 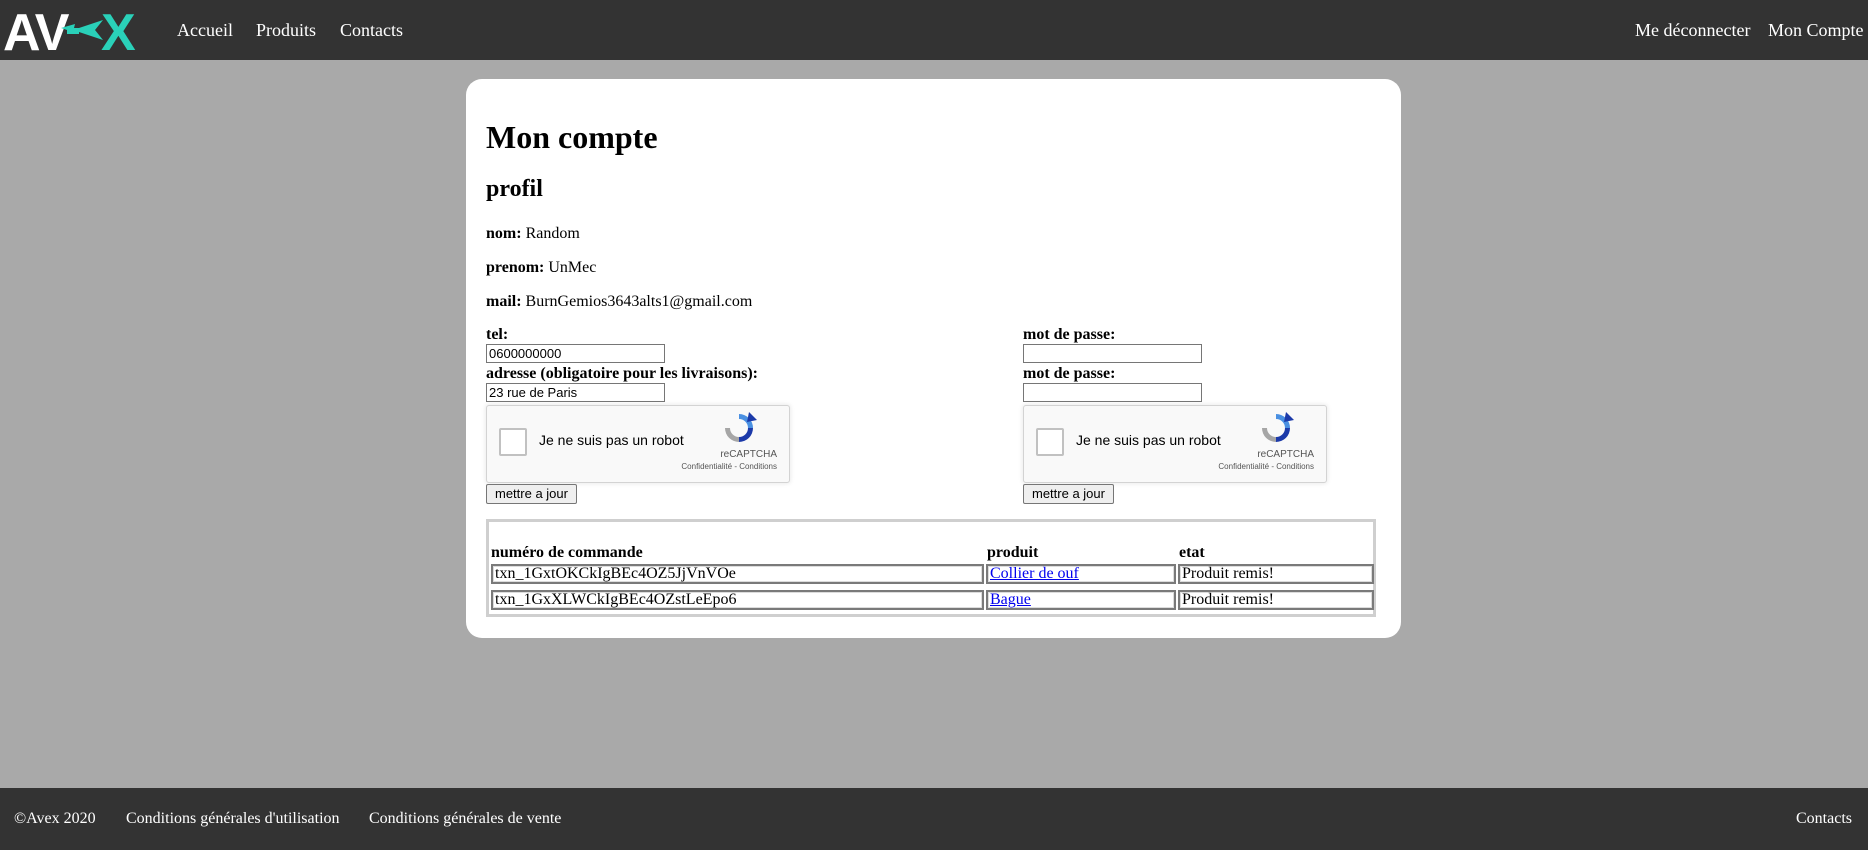 I want to click on svg-text: AV, so click(x=36, y=30).